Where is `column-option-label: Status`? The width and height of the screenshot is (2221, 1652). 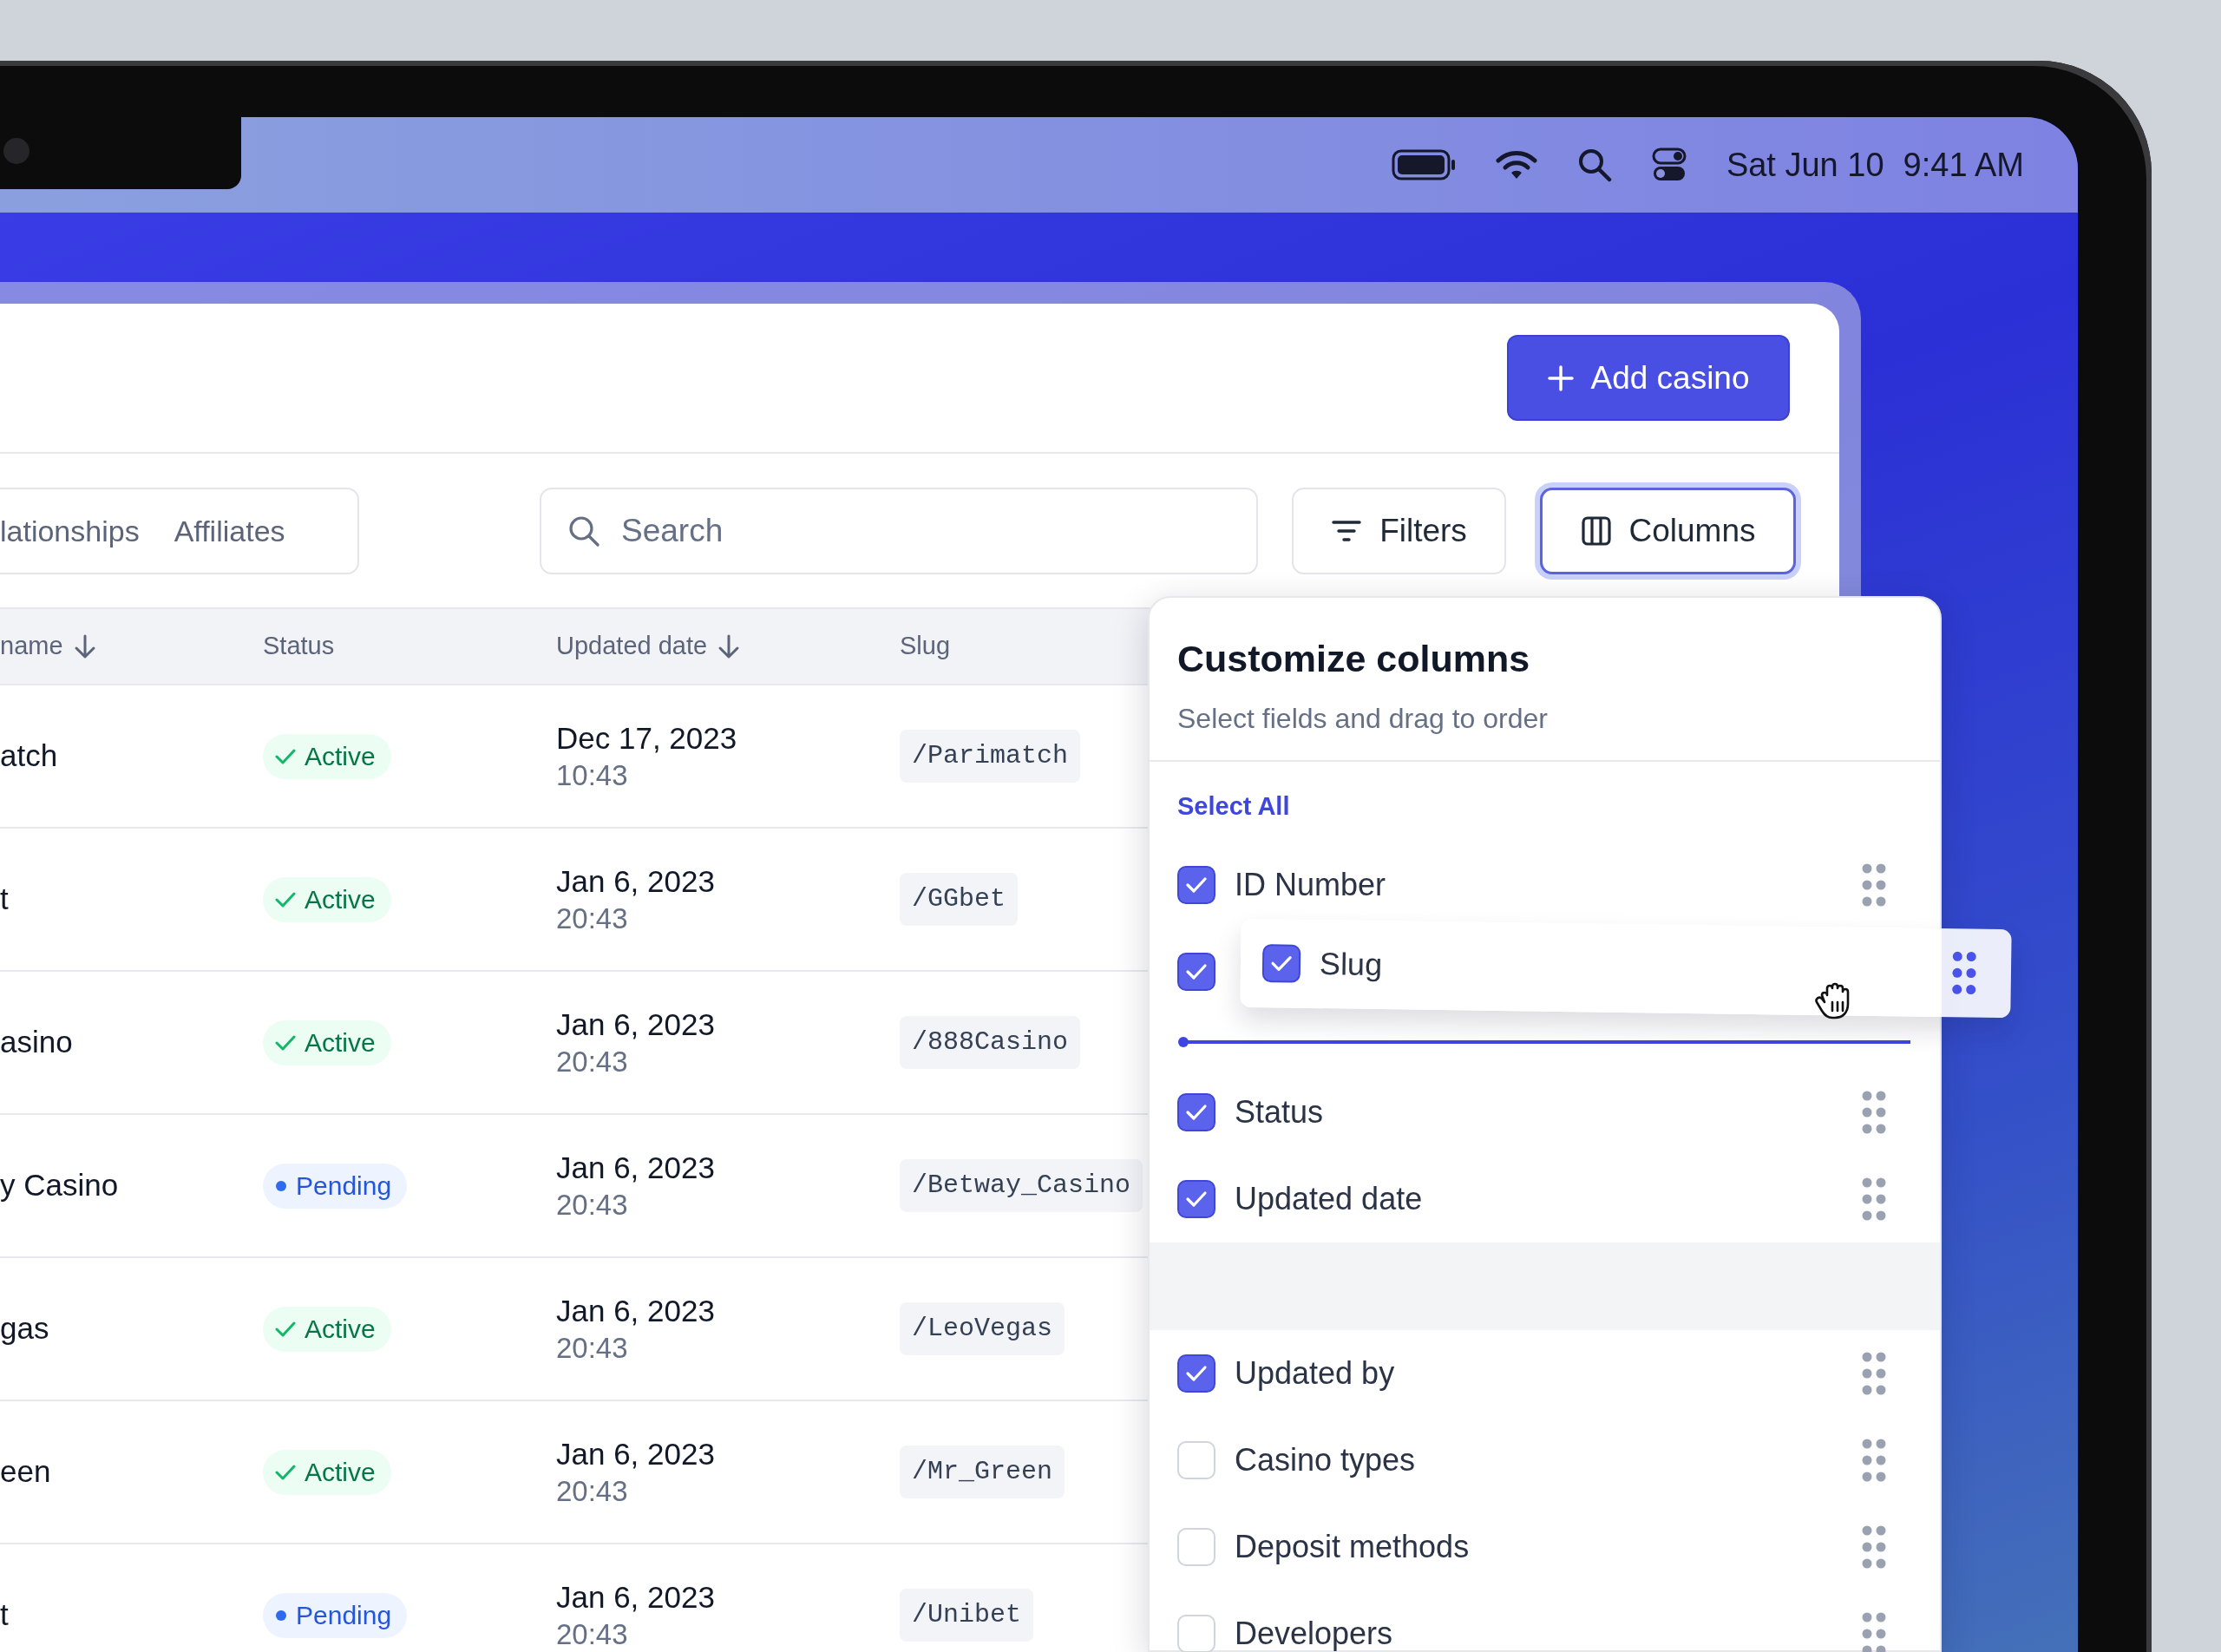
column-option-label: Status is located at coordinates (1280, 1112).